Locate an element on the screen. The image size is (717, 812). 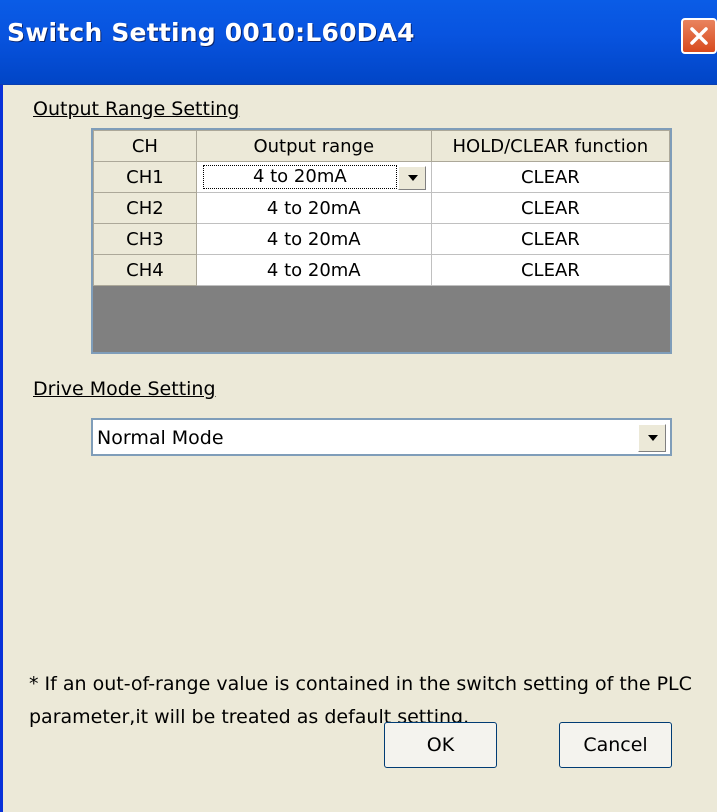
table-row: CH2 4 to 20mA CLEAR is located at coordinates (382, 208).